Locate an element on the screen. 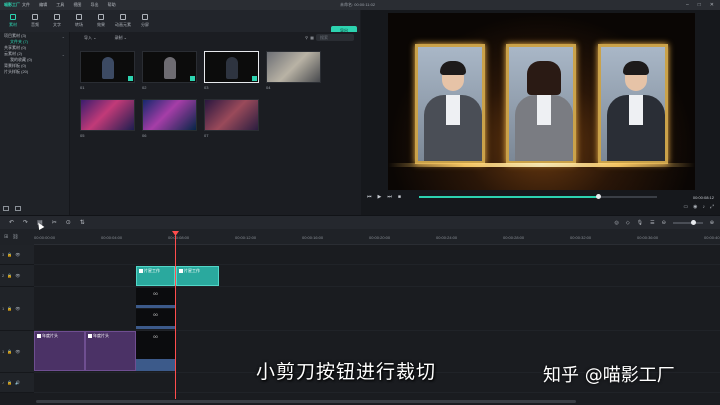 This screenshot has height=405, width=720. portrait-frame is located at coordinates (450, 104).